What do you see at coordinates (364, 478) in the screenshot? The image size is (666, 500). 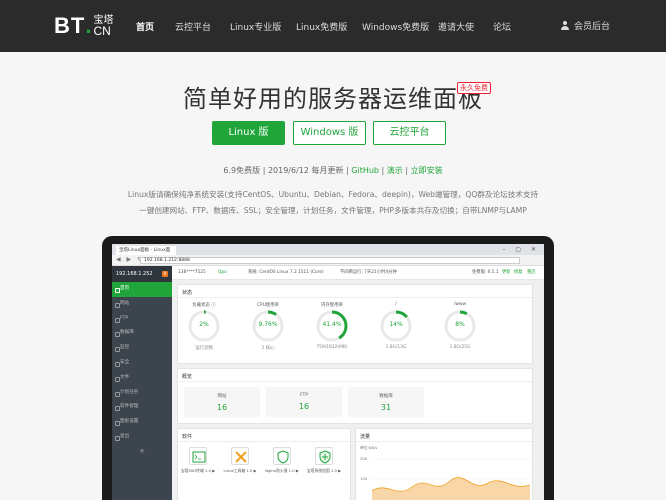 I see `traffic-tick: 100` at bounding box center [364, 478].